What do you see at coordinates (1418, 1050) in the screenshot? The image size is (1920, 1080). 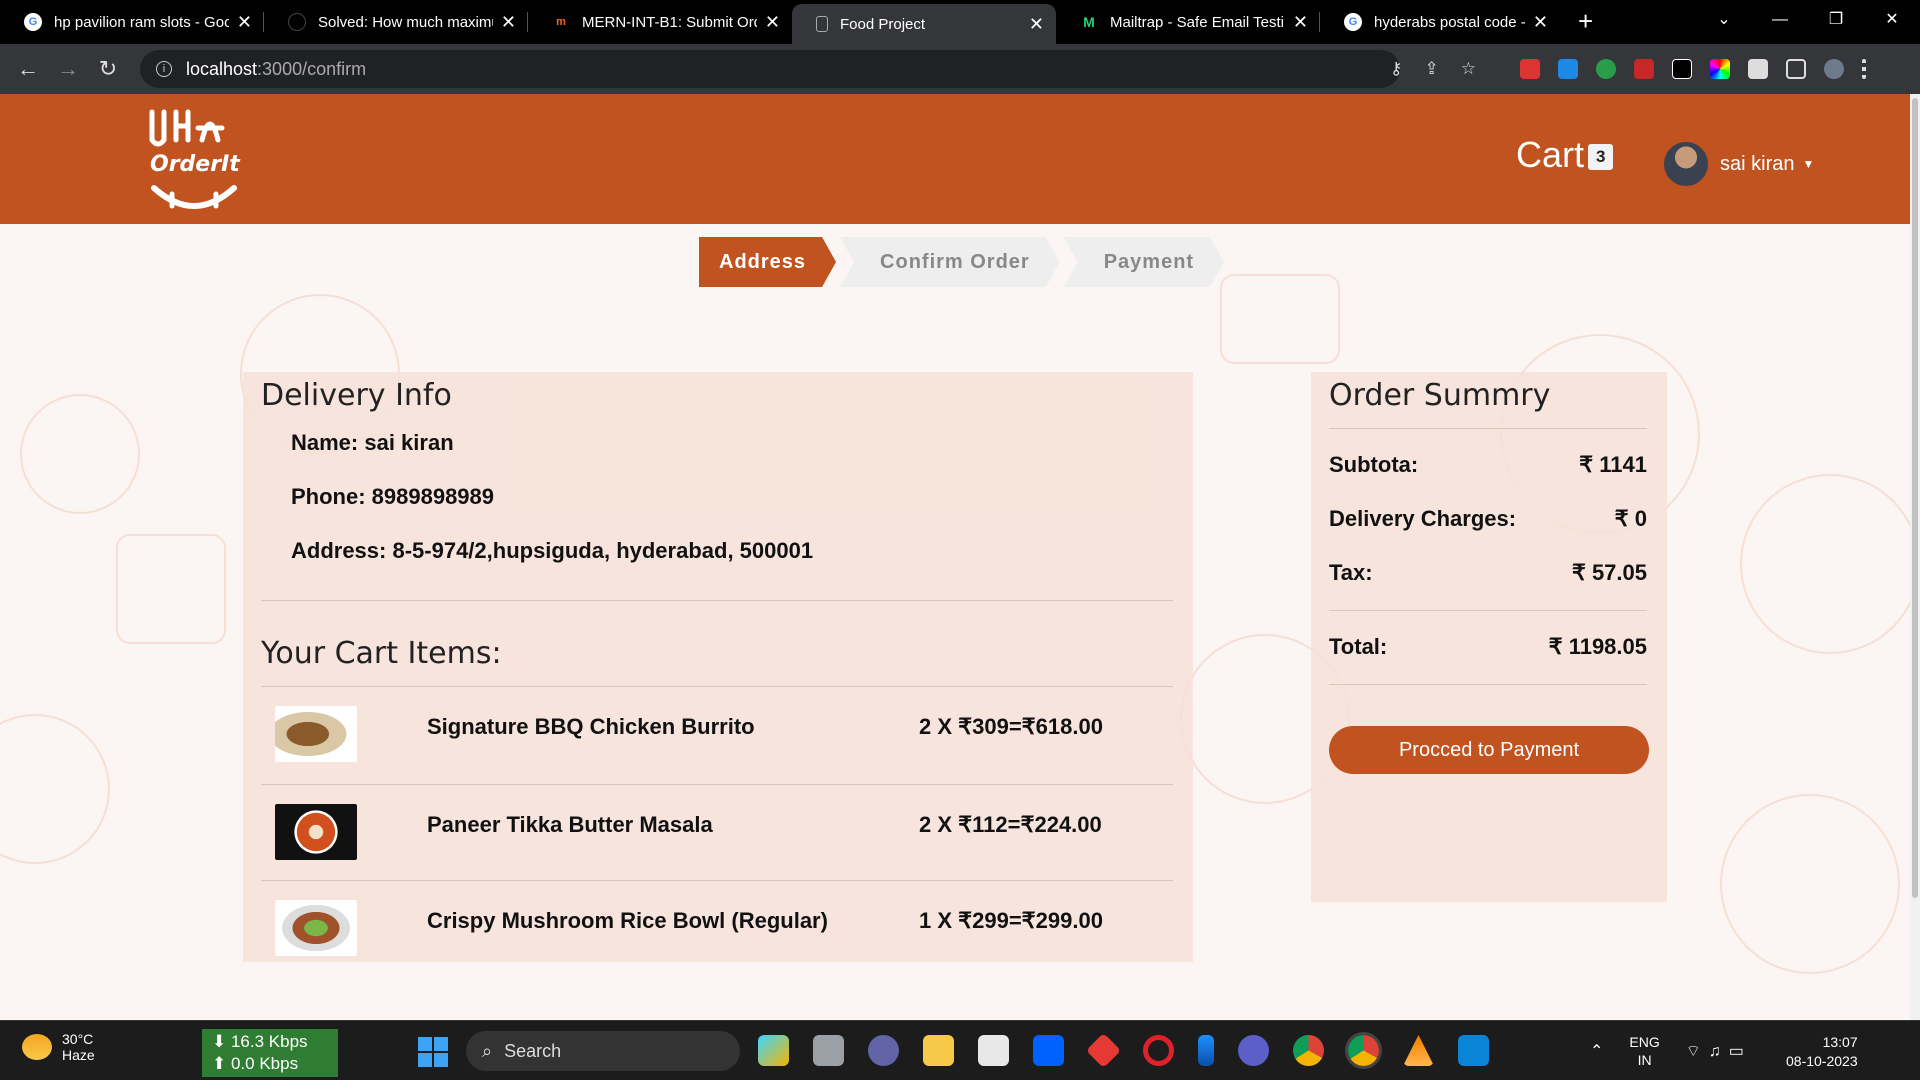 I see `vlc-icon` at bounding box center [1418, 1050].